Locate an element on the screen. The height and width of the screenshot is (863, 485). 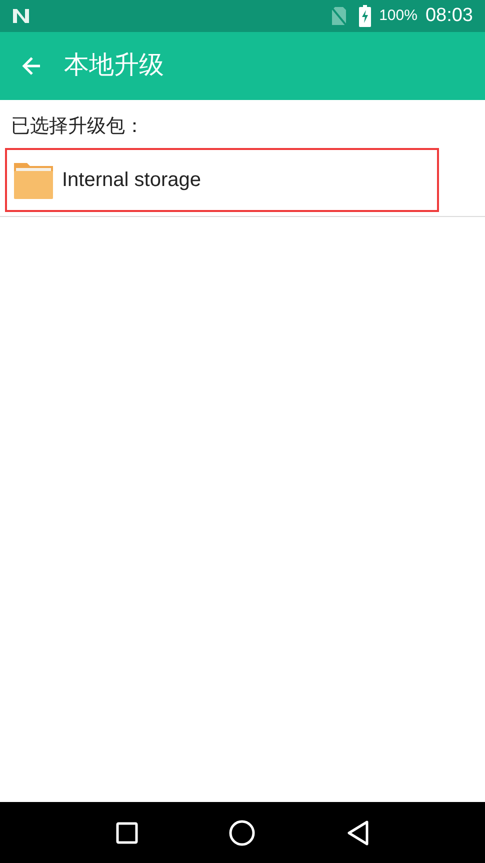
no-sim-icon is located at coordinates (339, 16).